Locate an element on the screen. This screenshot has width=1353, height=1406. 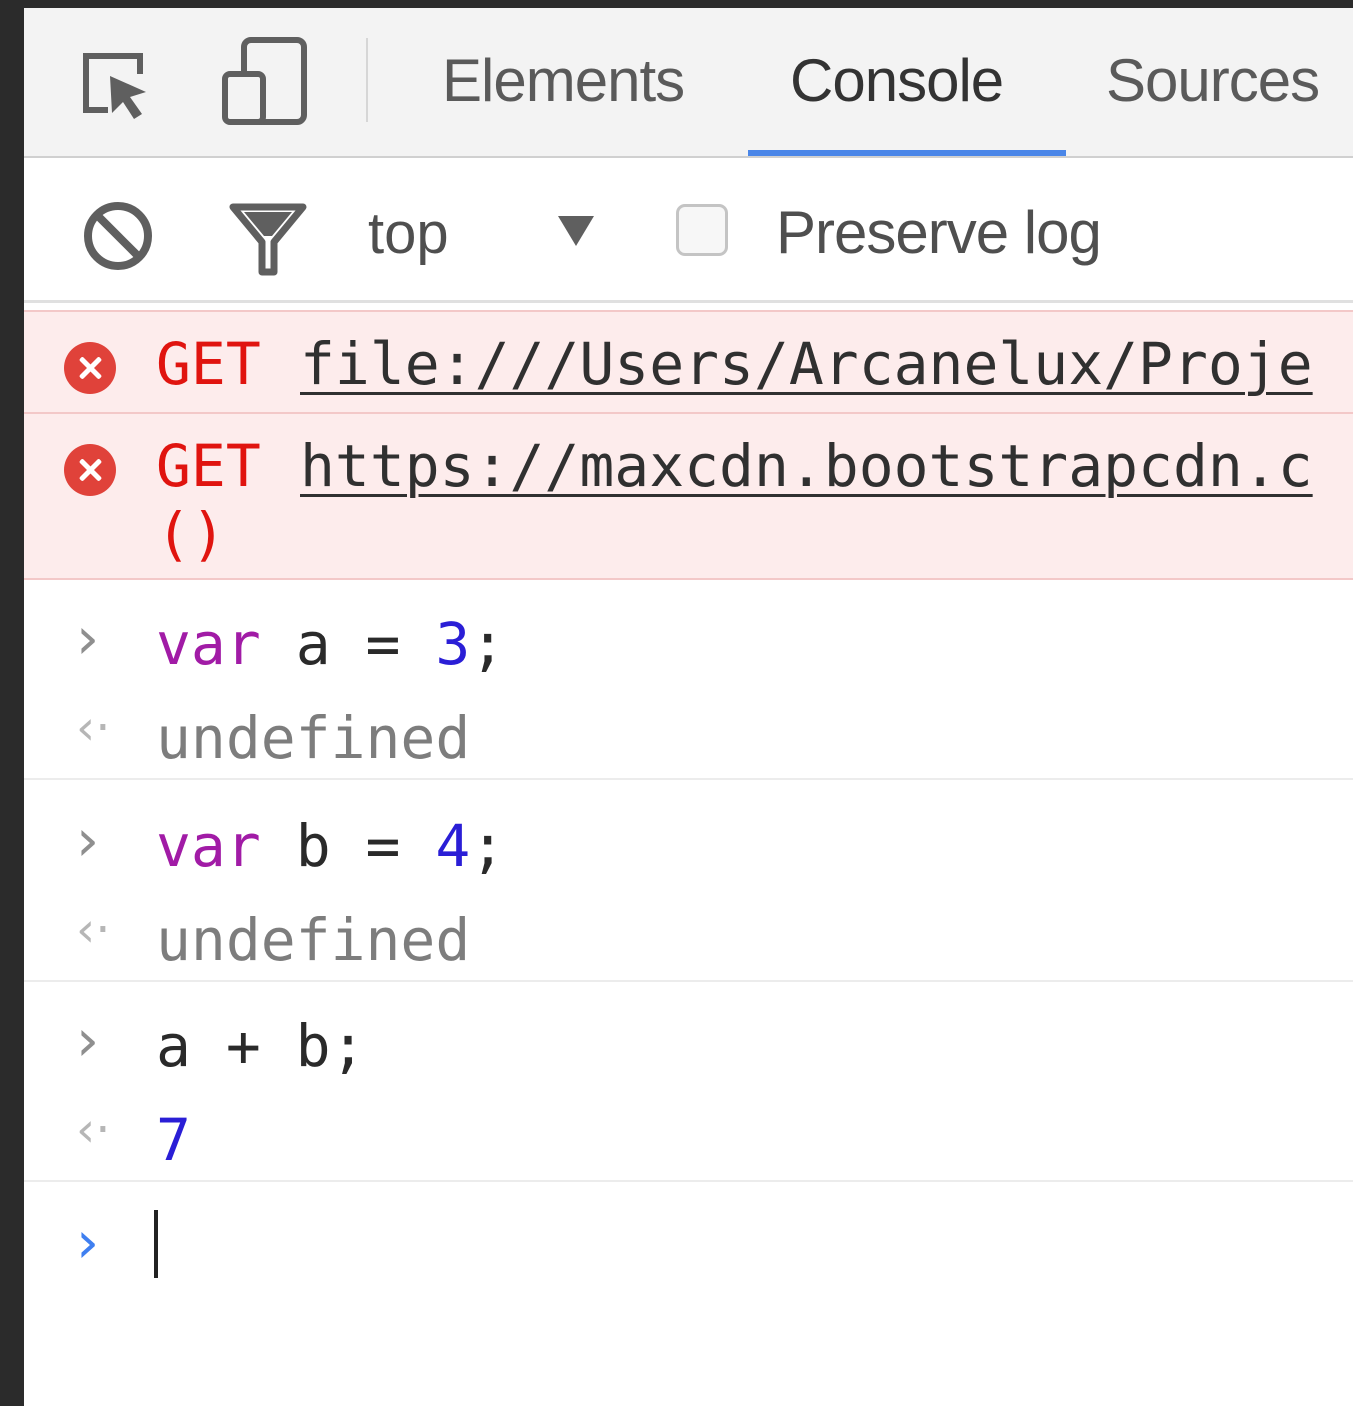
device-toolbar-icon is located at coordinates (265, 82).